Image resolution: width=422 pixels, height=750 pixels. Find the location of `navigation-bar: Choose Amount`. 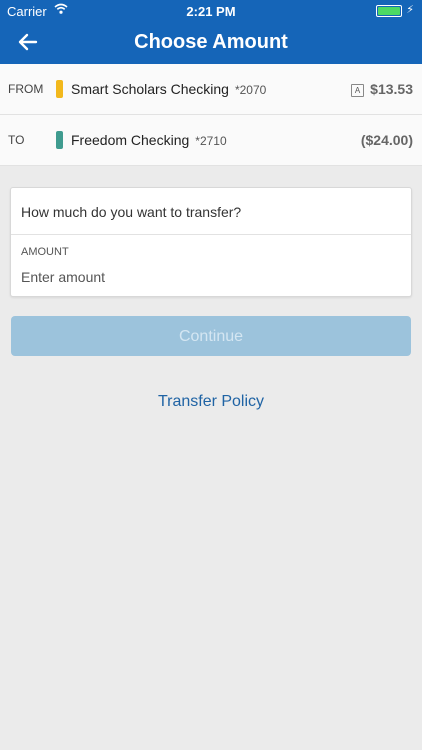

navigation-bar: Choose Amount is located at coordinates (211, 43).